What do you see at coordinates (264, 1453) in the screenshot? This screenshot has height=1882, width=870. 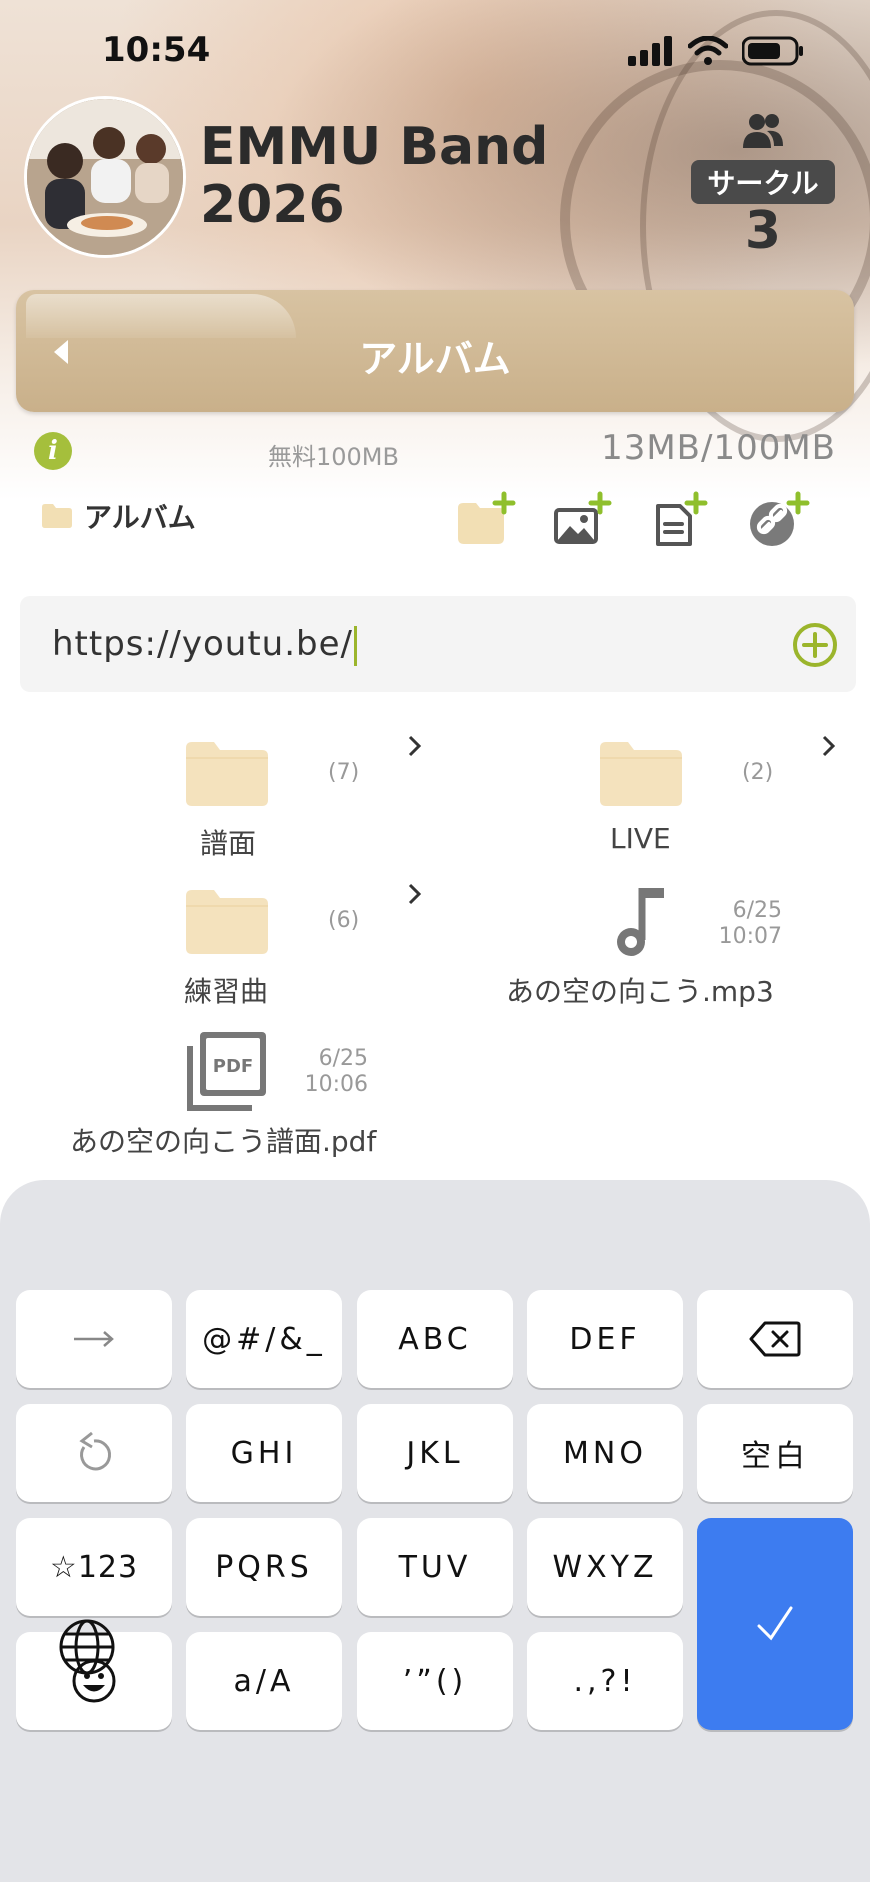 I see `key-ghi: GHI` at bounding box center [264, 1453].